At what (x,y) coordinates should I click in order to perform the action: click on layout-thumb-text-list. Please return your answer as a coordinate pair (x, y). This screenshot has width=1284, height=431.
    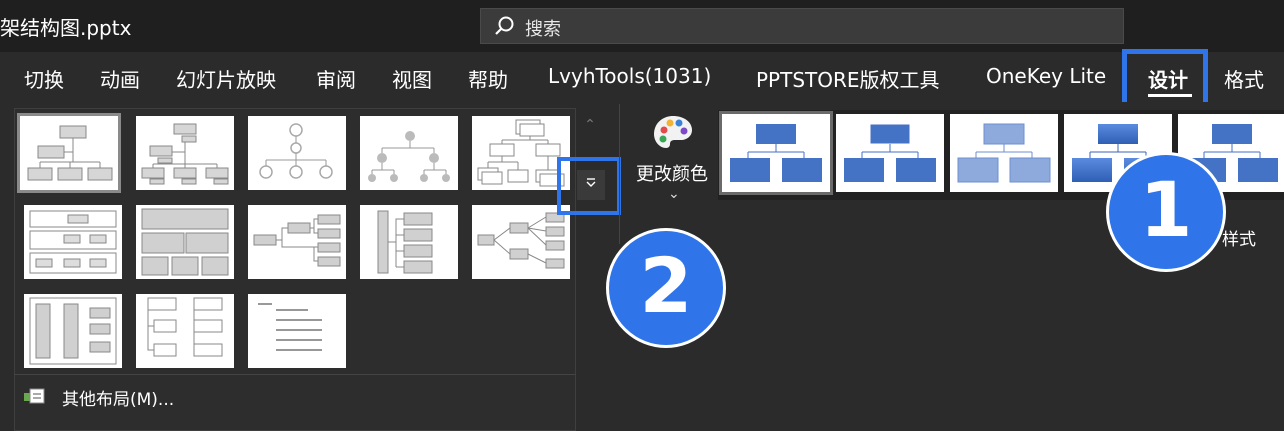
    Looking at the image, I should click on (297, 331).